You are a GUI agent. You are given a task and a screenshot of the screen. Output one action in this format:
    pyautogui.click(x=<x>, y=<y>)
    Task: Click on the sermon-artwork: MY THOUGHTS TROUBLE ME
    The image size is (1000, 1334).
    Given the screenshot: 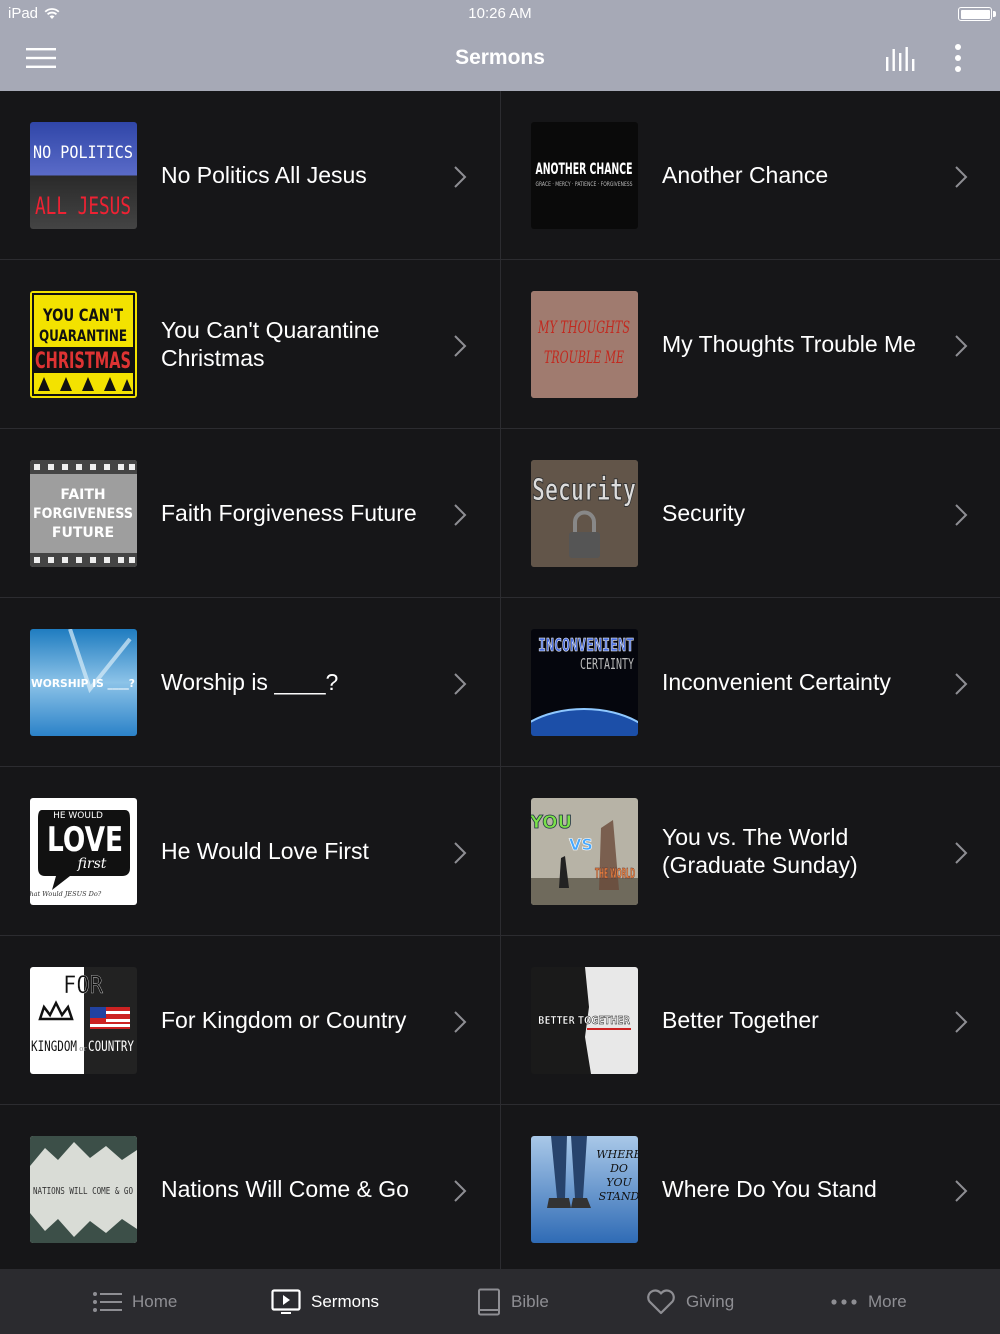 What is the action you would take?
    pyautogui.click(x=584, y=344)
    